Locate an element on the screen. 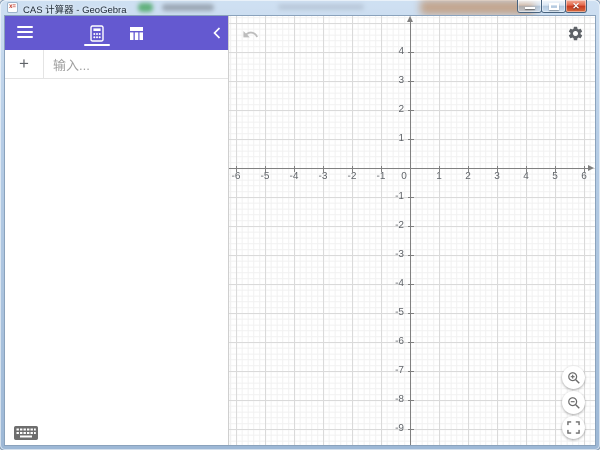  maximize-icon is located at coordinates (554, 6).